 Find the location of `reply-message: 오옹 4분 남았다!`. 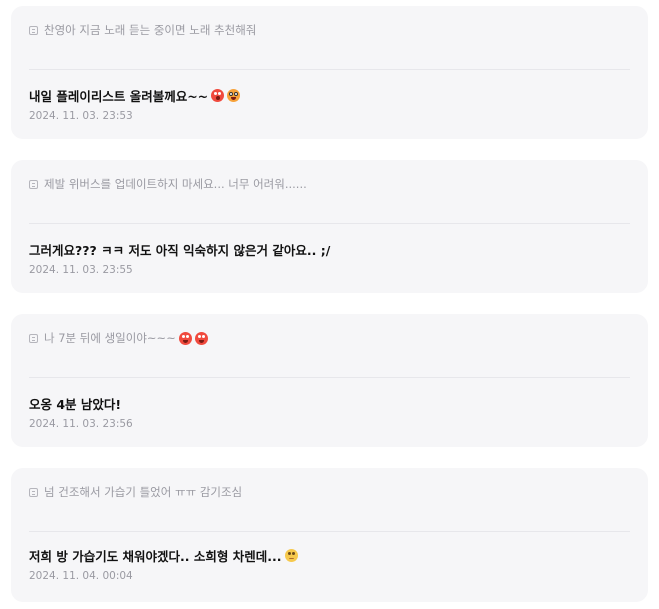

reply-message: 오옹 4분 남았다! is located at coordinates (75, 403).